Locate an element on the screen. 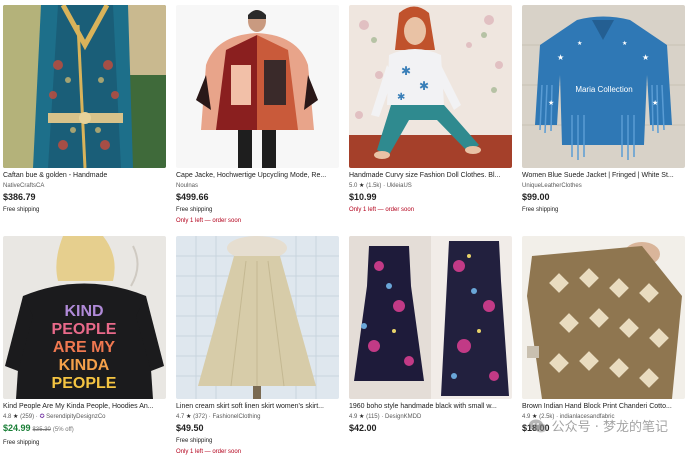  listing-seller: Noulnas is located at coordinates (257, 186).